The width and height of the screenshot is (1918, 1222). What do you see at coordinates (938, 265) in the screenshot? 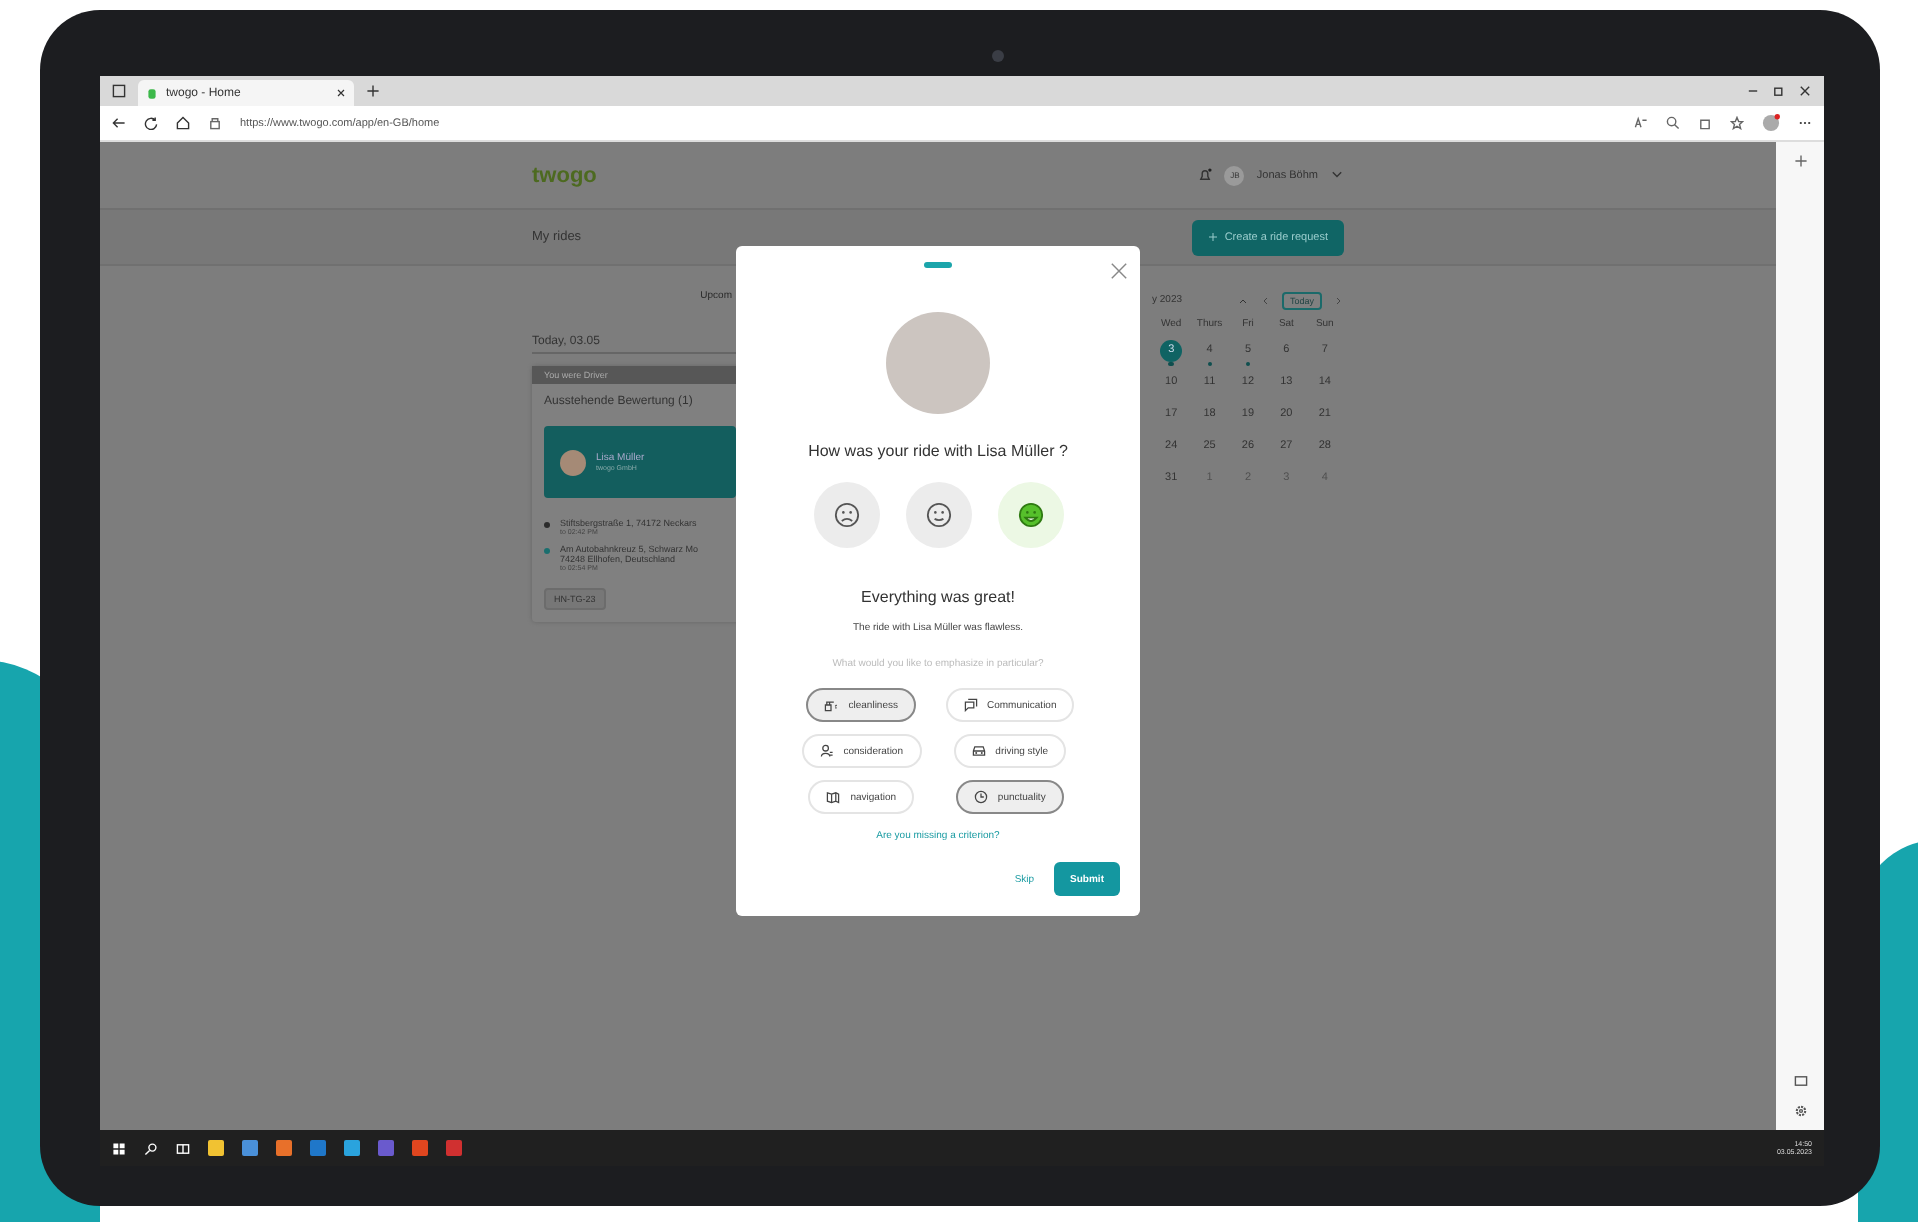
I see `drag-handle` at bounding box center [938, 265].